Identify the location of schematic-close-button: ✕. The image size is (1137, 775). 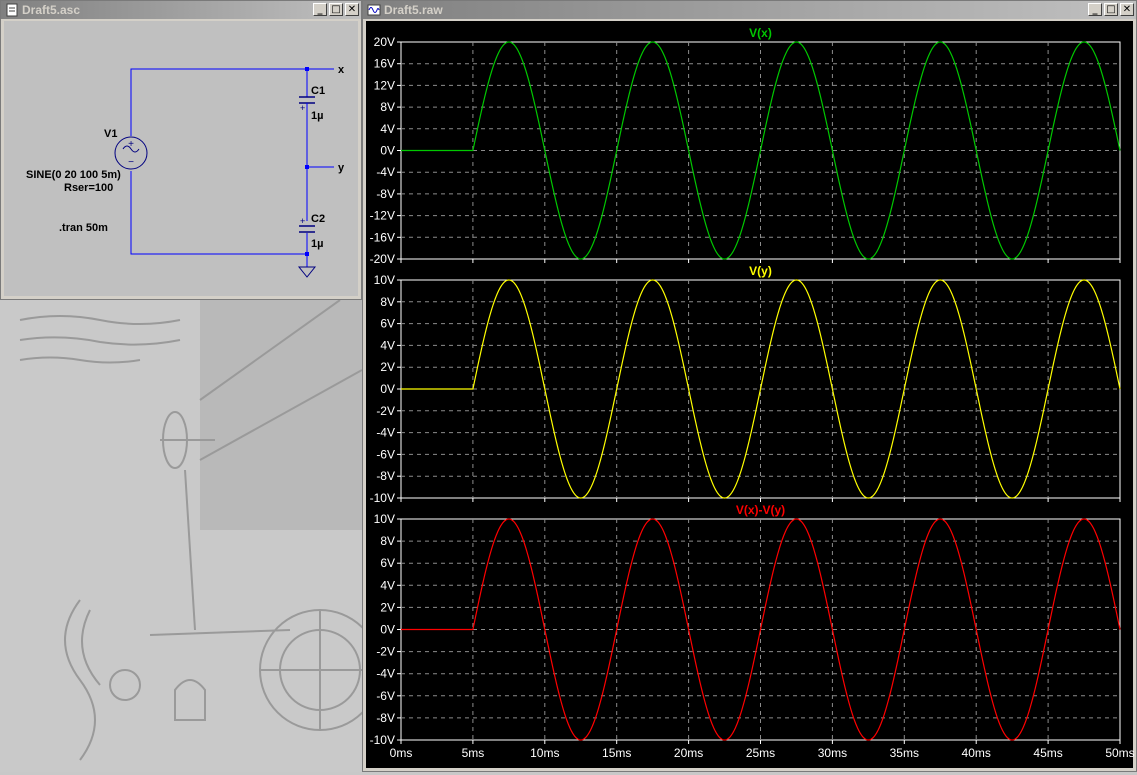
(352, 9).